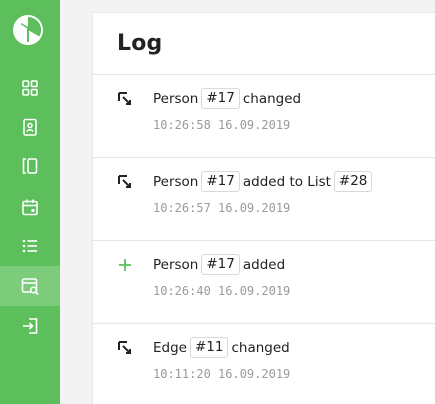  What do you see at coordinates (222, 125) in the screenshot?
I see `entry-timestamp: 10:26:58 16.09.2019` at bounding box center [222, 125].